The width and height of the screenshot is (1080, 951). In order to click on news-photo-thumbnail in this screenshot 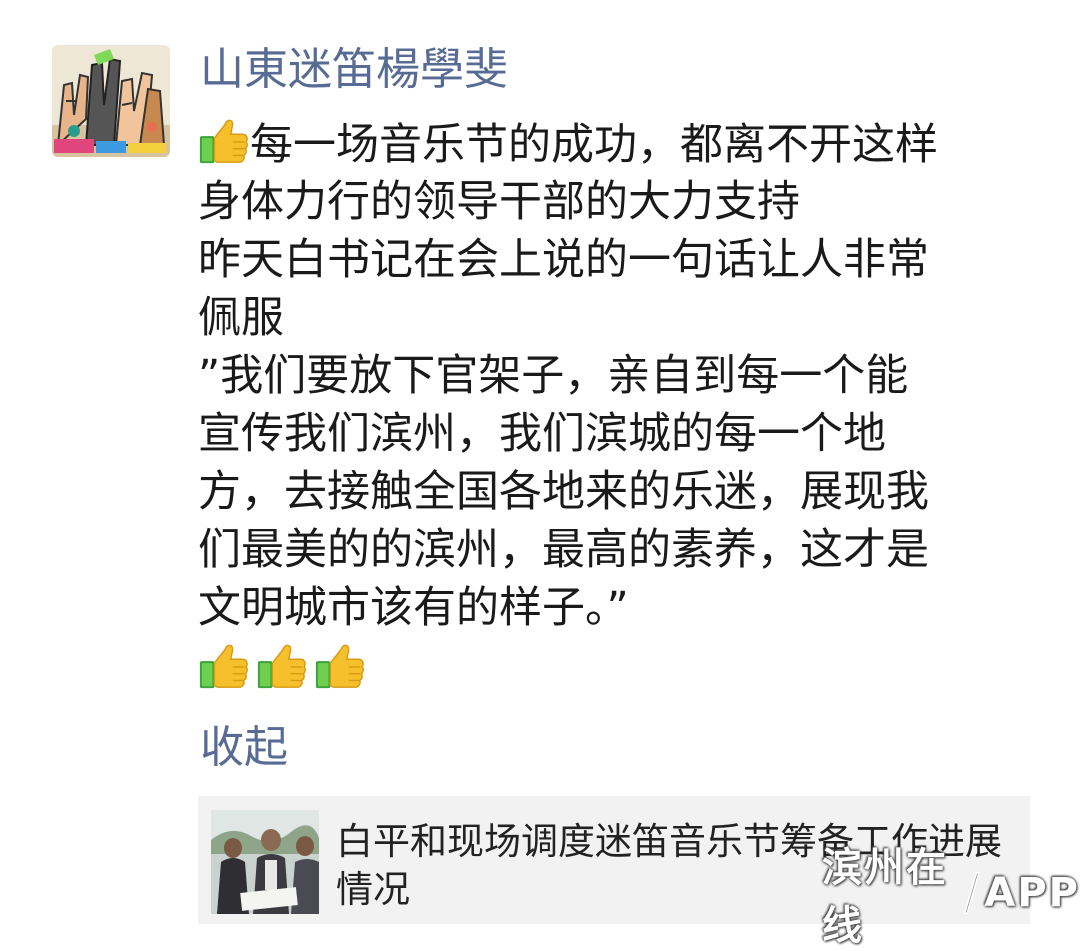, I will do `click(265, 862)`.